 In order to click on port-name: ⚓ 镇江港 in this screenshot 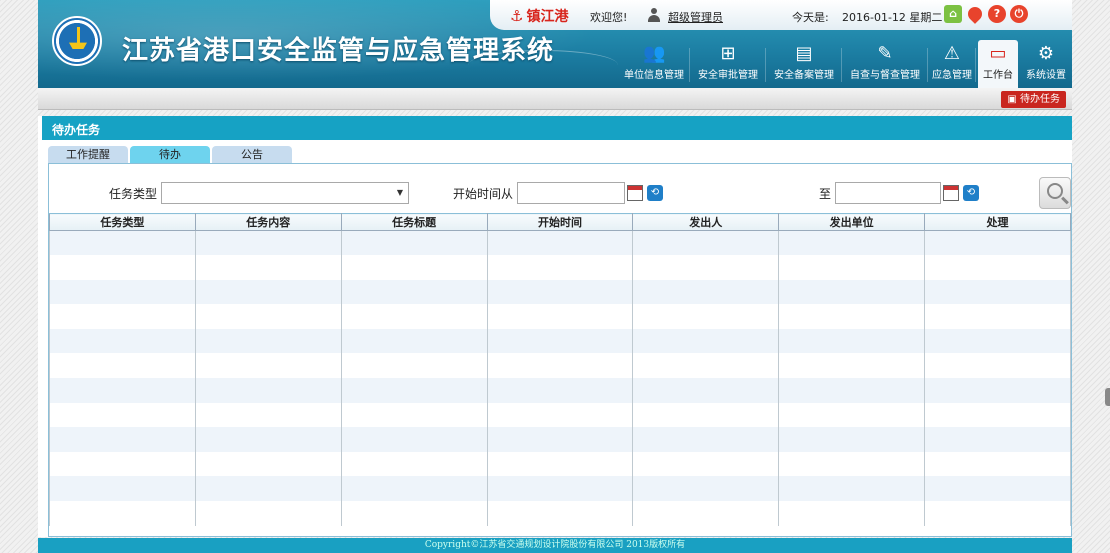, I will do `click(539, 16)`.